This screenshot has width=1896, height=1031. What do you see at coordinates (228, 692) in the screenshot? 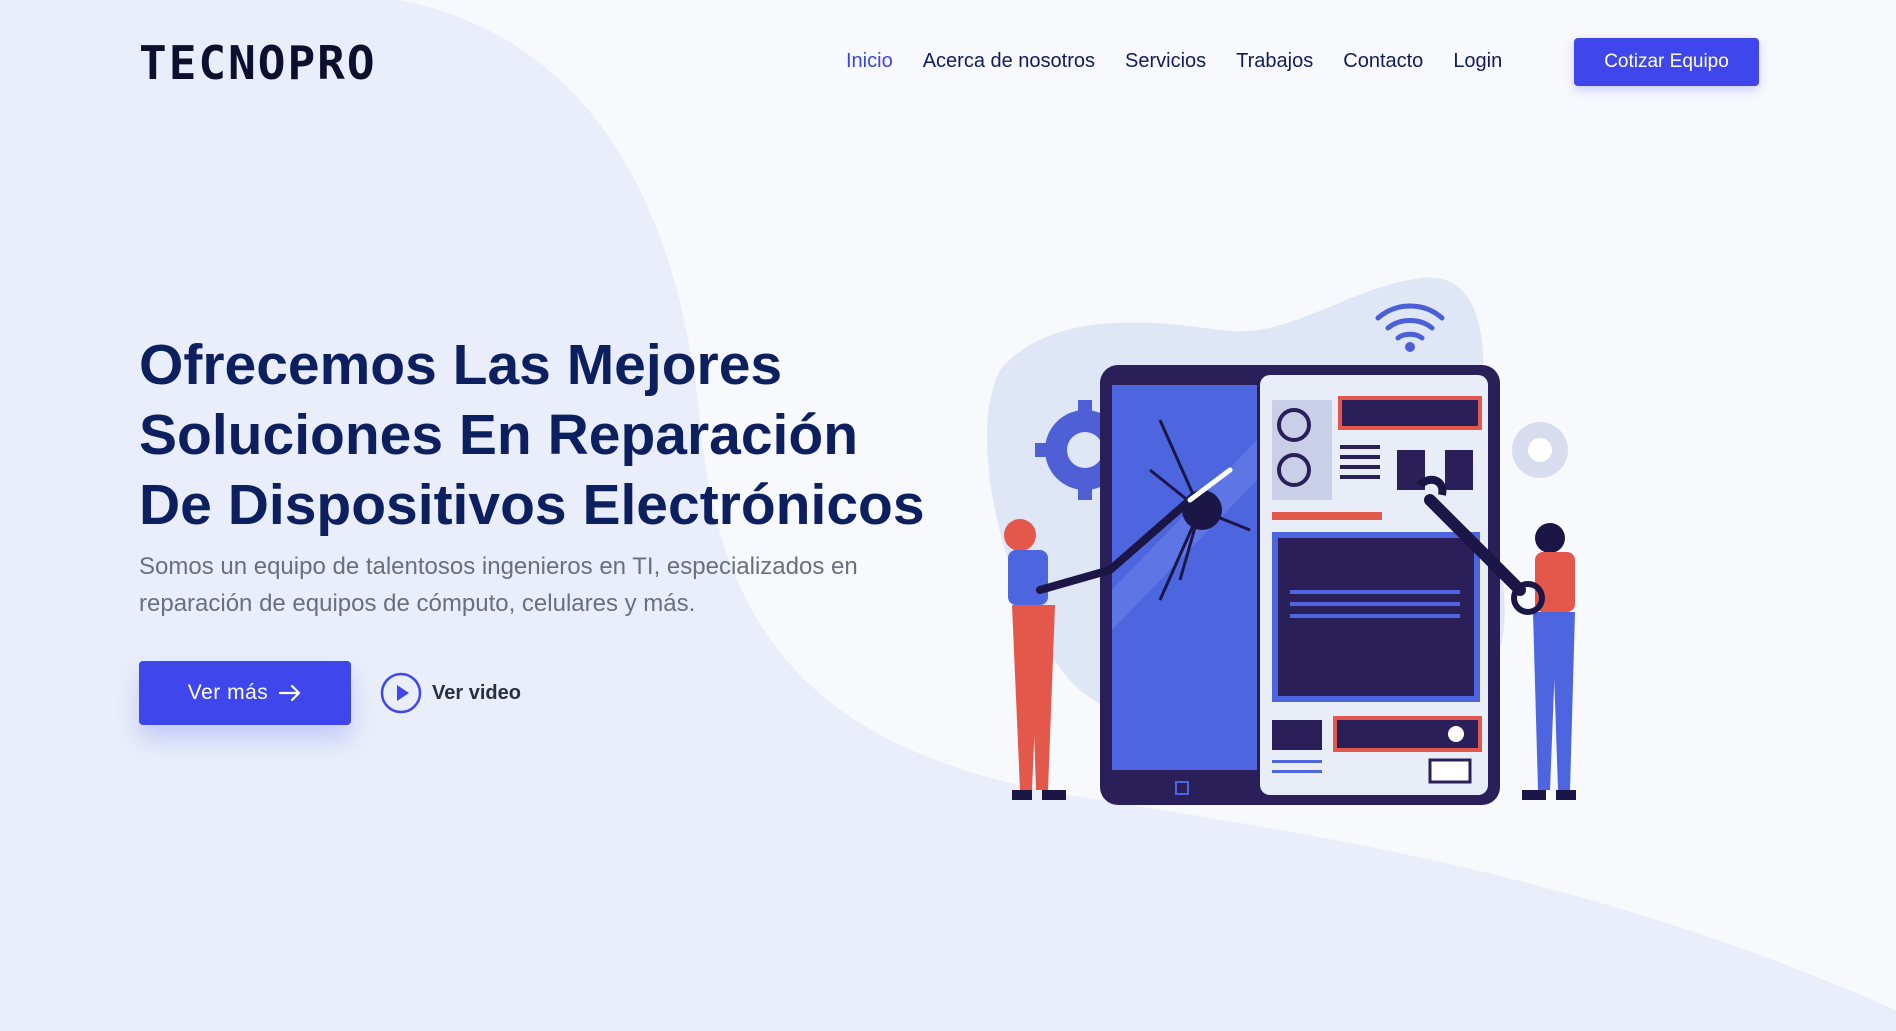
I see `ver-mas-label: Ver más` at bounding box center [228, 692].